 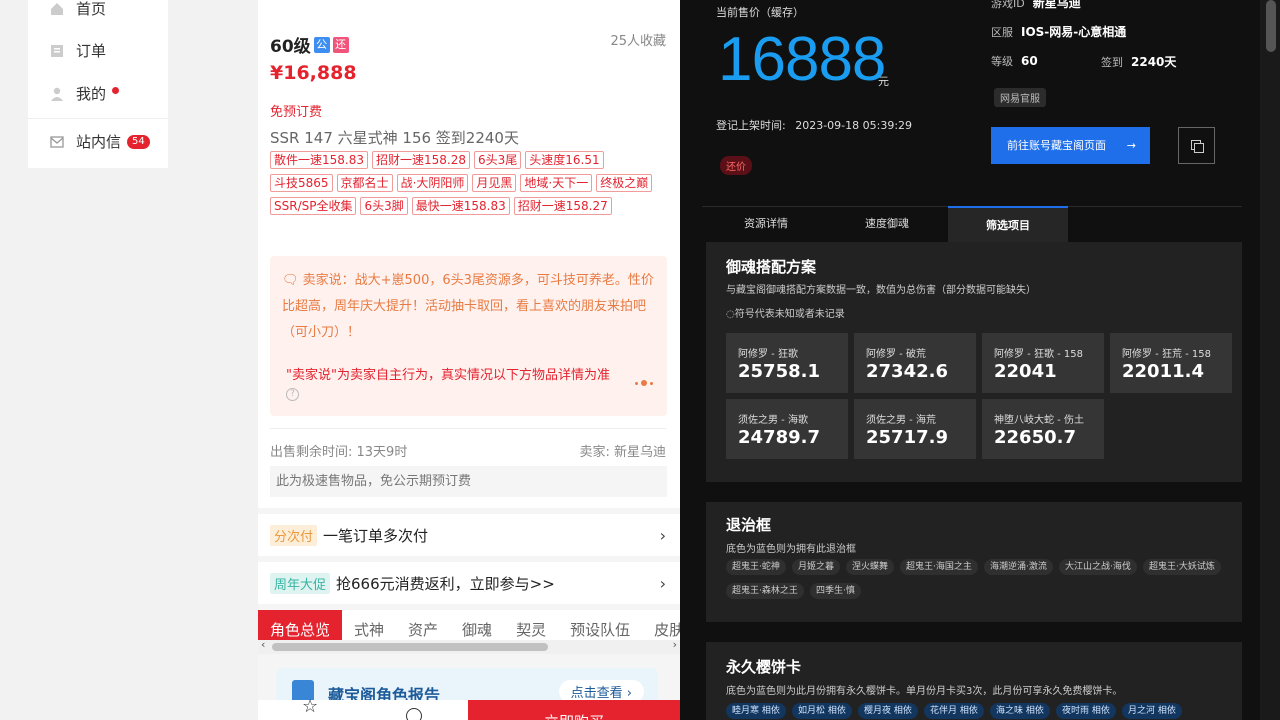 What do you see at coordinates (1138, 61) in the screenshot?
I see `signin-row: 签到 2240天` at bounding box center [1138, 61].